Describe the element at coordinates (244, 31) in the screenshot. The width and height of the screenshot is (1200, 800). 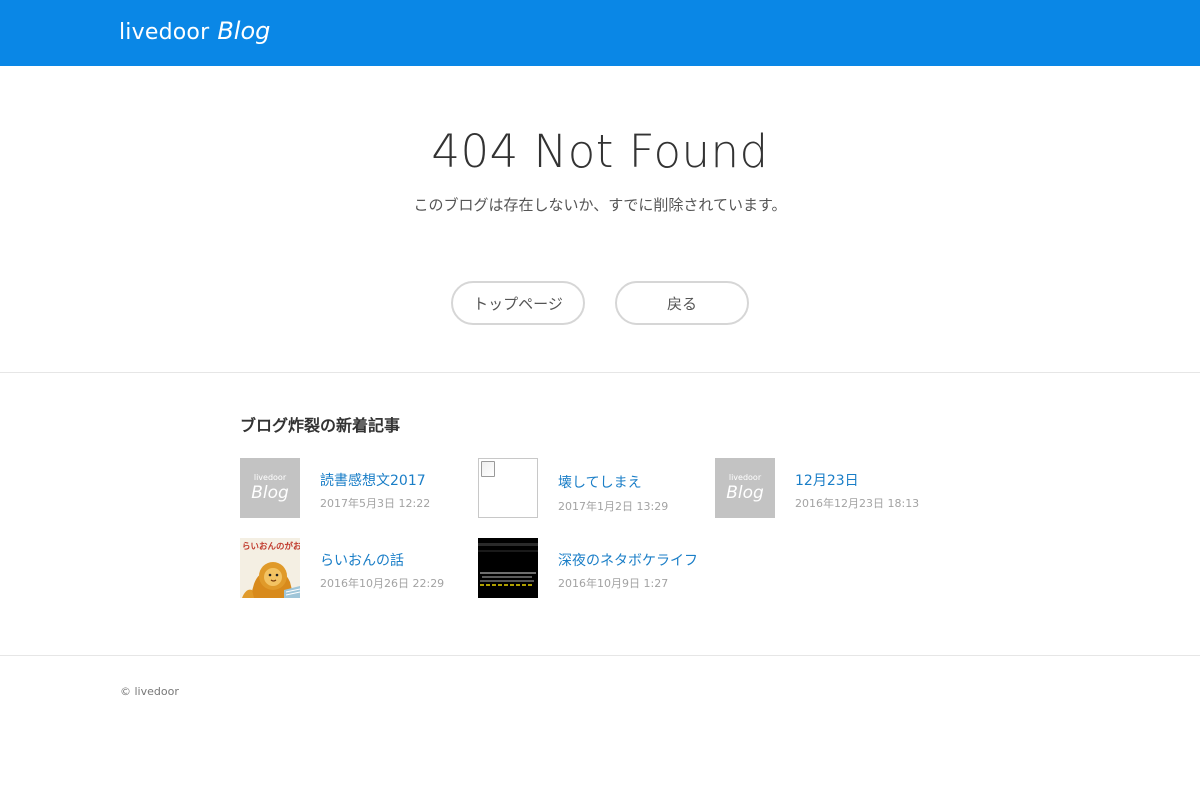
I see `logo-text-blog: Blog` at that location.